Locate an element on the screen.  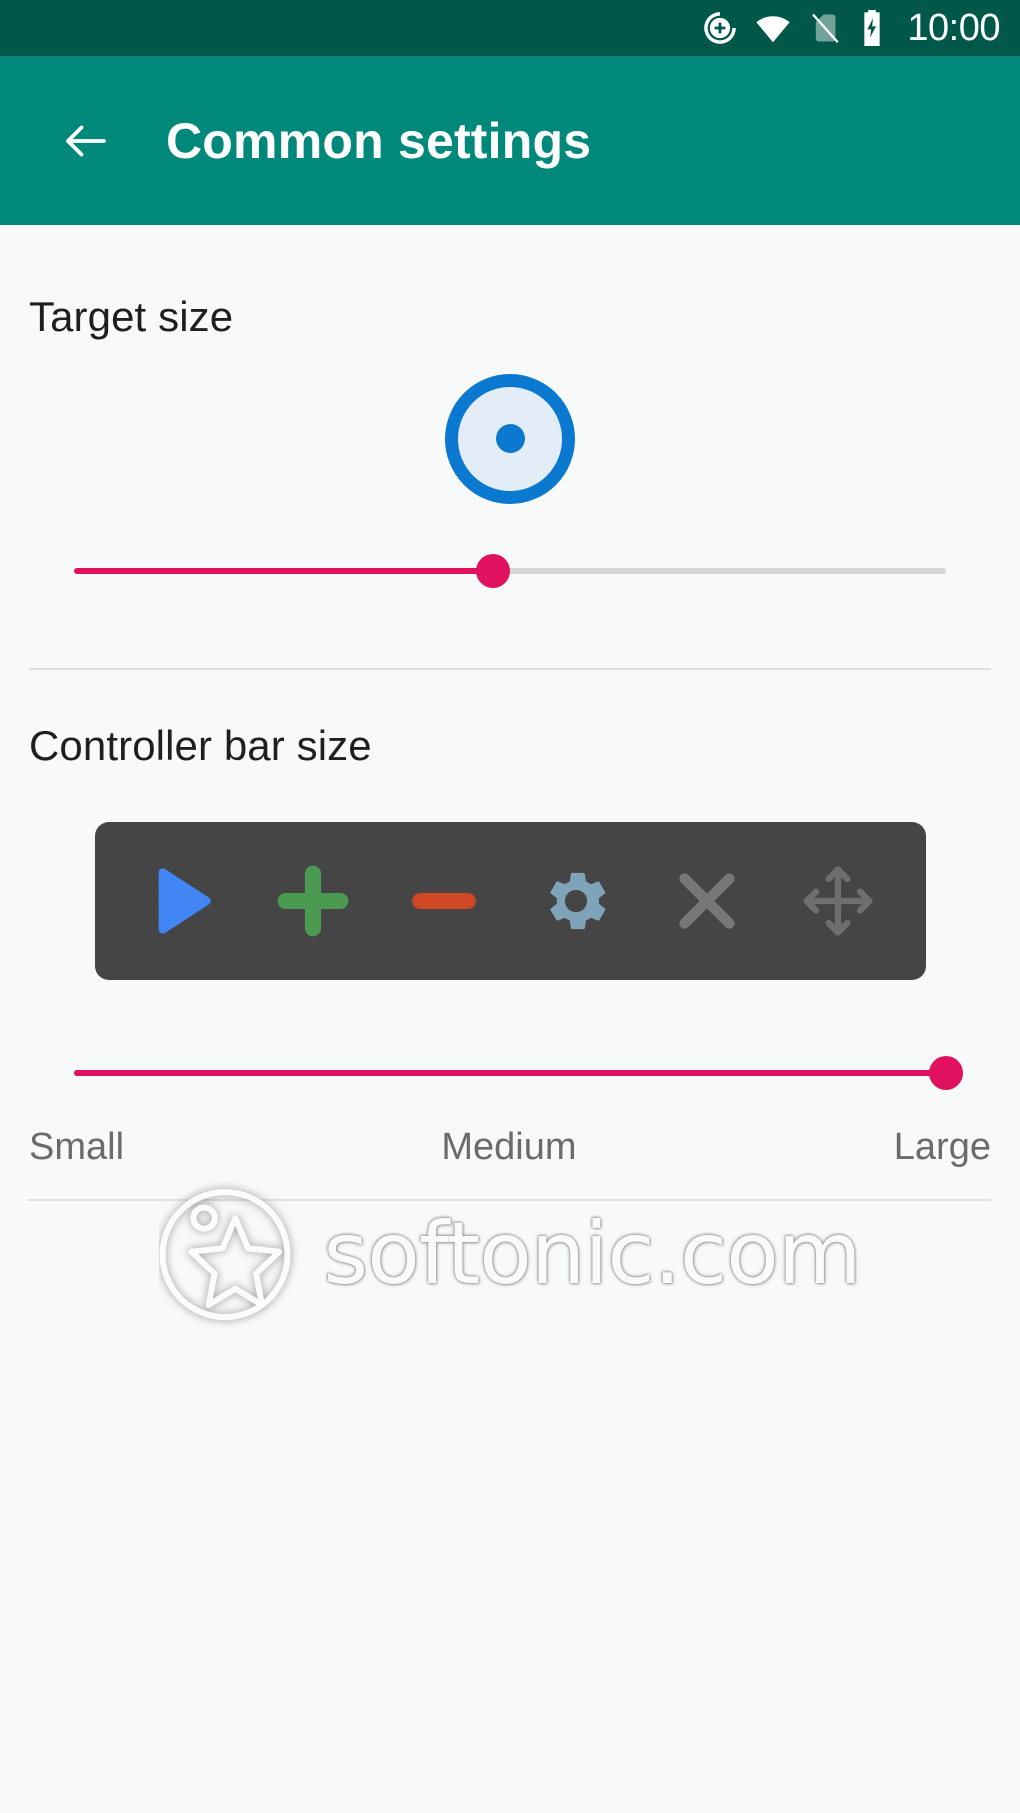
target-circle-icon is located at coordinates (510, 438).